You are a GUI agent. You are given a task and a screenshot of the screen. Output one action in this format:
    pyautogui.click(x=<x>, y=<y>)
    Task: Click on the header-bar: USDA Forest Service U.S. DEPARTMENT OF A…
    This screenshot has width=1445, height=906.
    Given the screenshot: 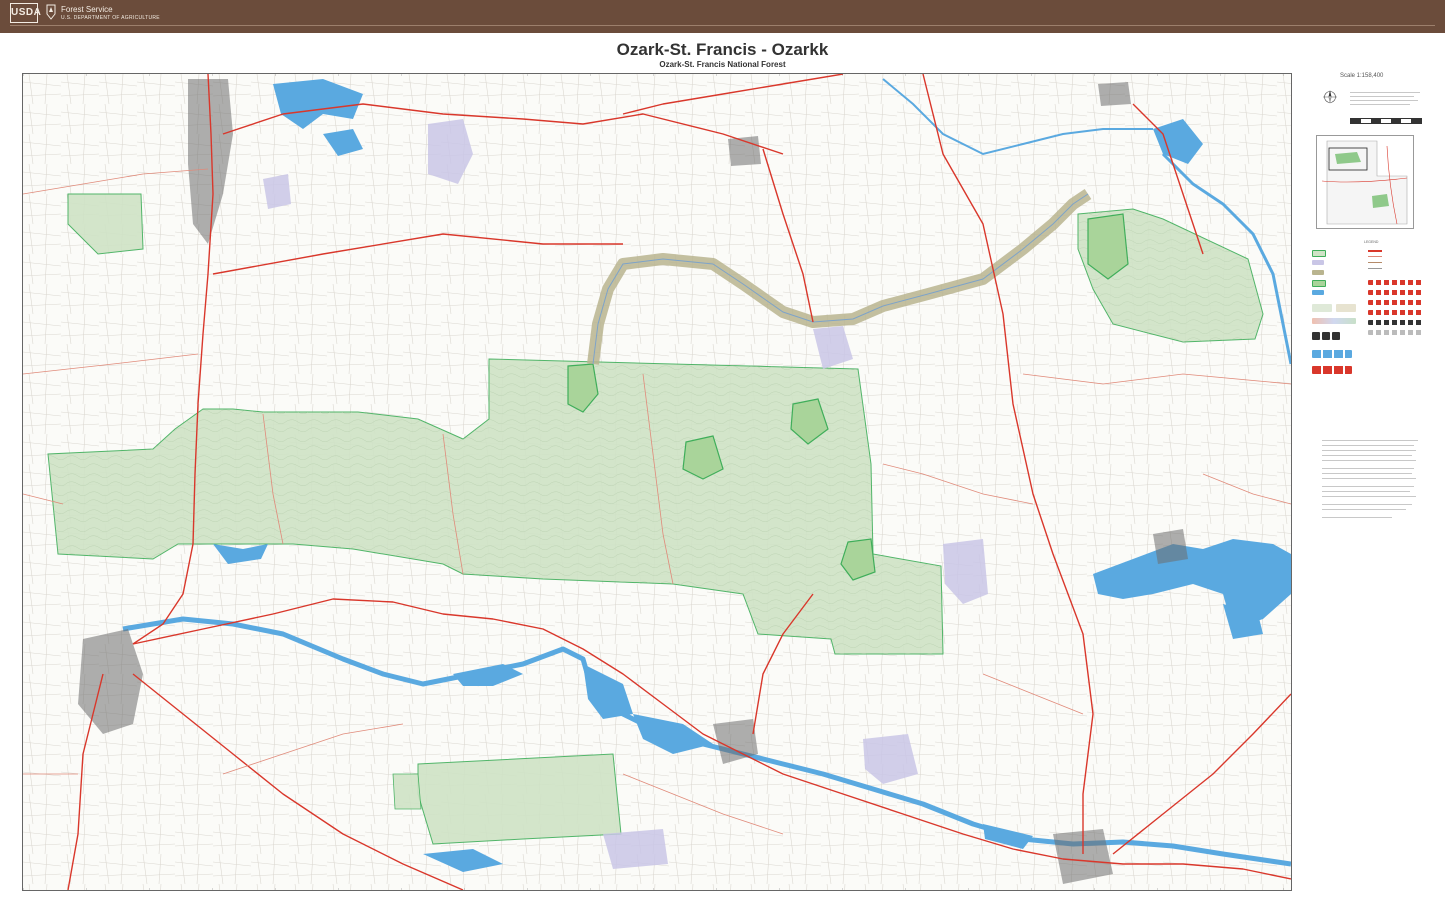 What is the action you would take?
    pyautogui.click(x=722, y=16)
    